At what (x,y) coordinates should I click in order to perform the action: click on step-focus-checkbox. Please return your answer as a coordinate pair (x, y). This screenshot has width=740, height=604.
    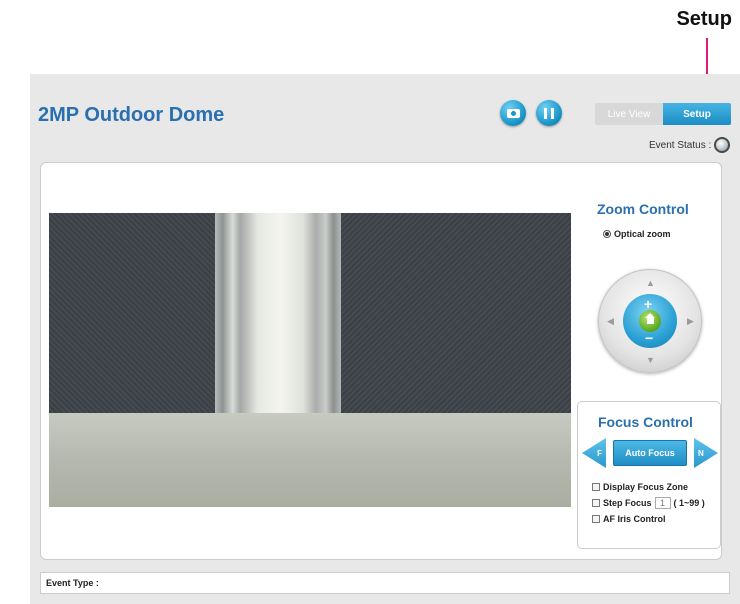
    Looking at the image, I should click on (596, 503).